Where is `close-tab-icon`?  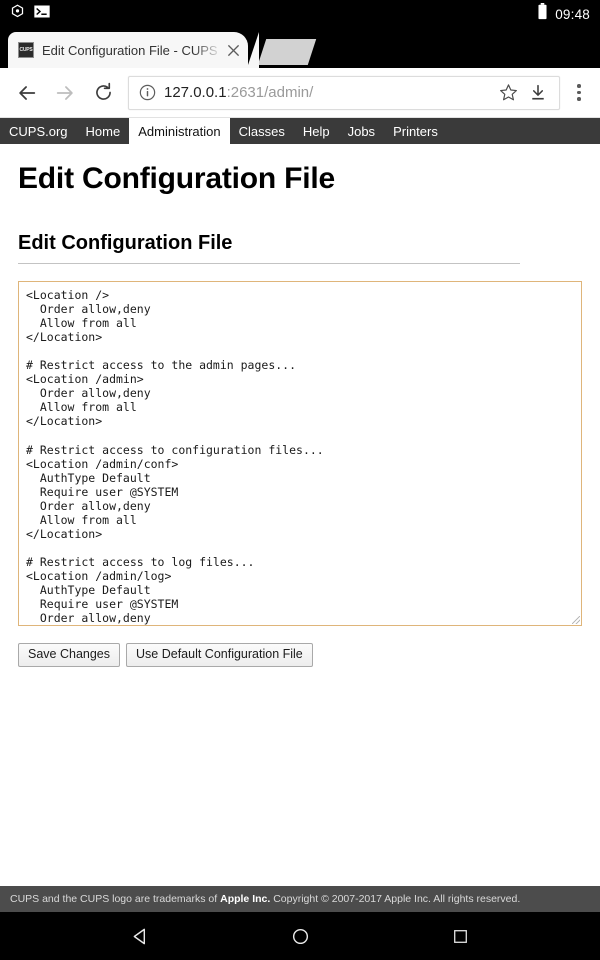
close-tab-icon is located at coordinates (233, 50).